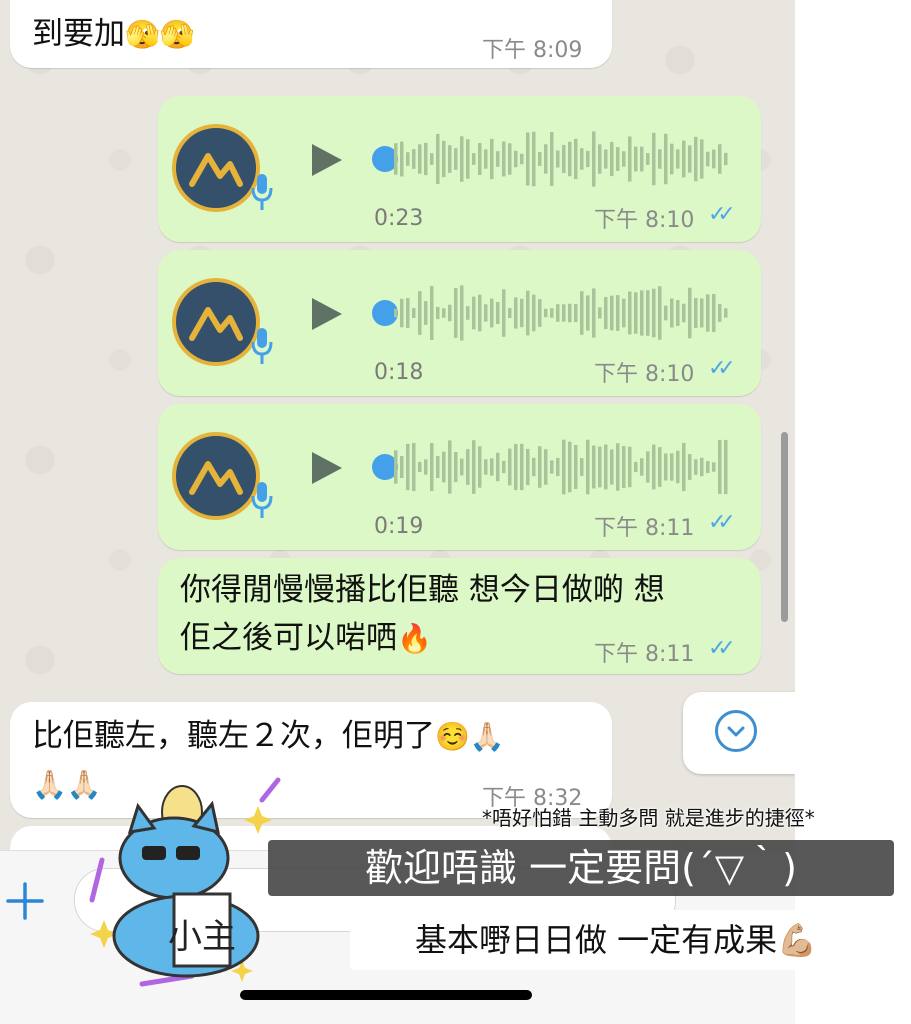  Describe the element at coordinates (160, 34) in the screenshot. I see `emoji: 🫣🫣` at that location.